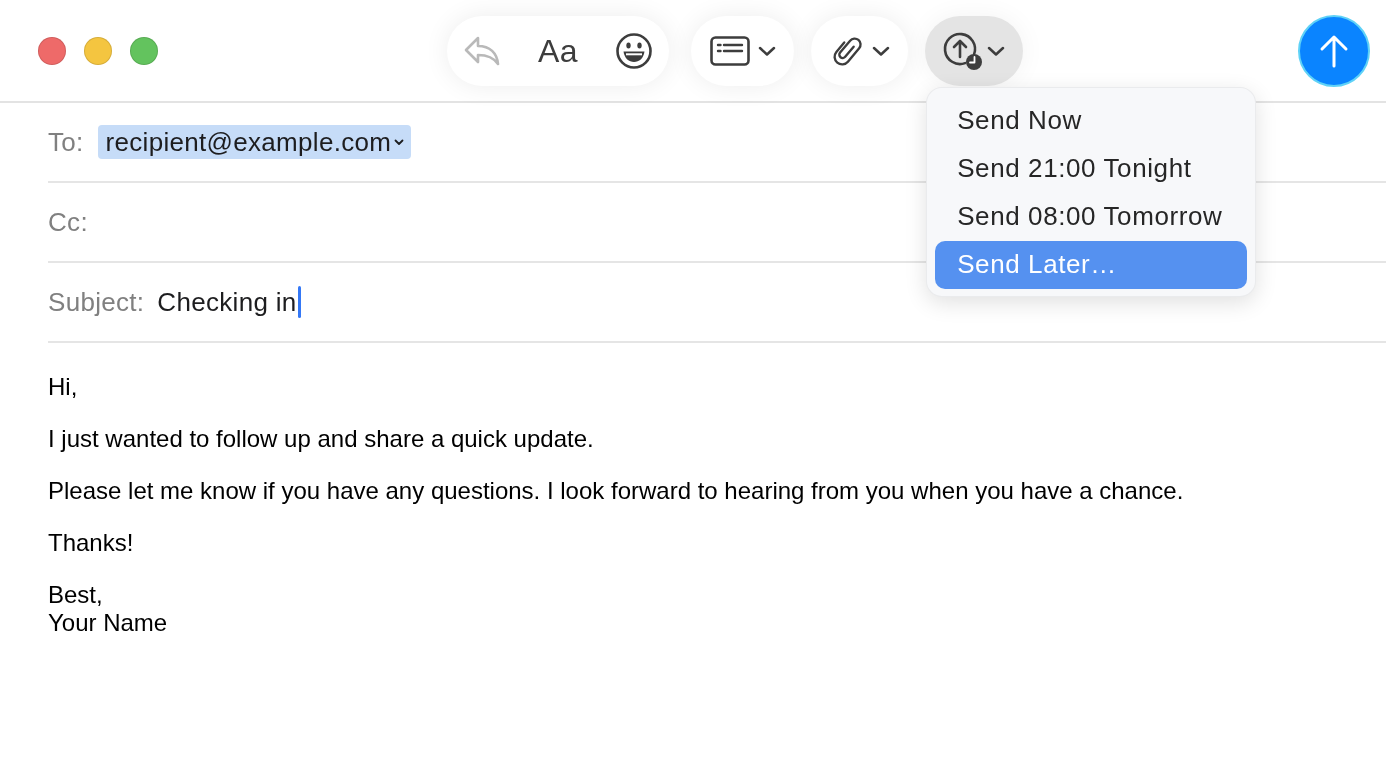 This screenshot has height=766, width=1386. What do you see at coordinates (96, 302) in the screenshot?
I see `field-label: Subject:` at bounding box center [96, 302].